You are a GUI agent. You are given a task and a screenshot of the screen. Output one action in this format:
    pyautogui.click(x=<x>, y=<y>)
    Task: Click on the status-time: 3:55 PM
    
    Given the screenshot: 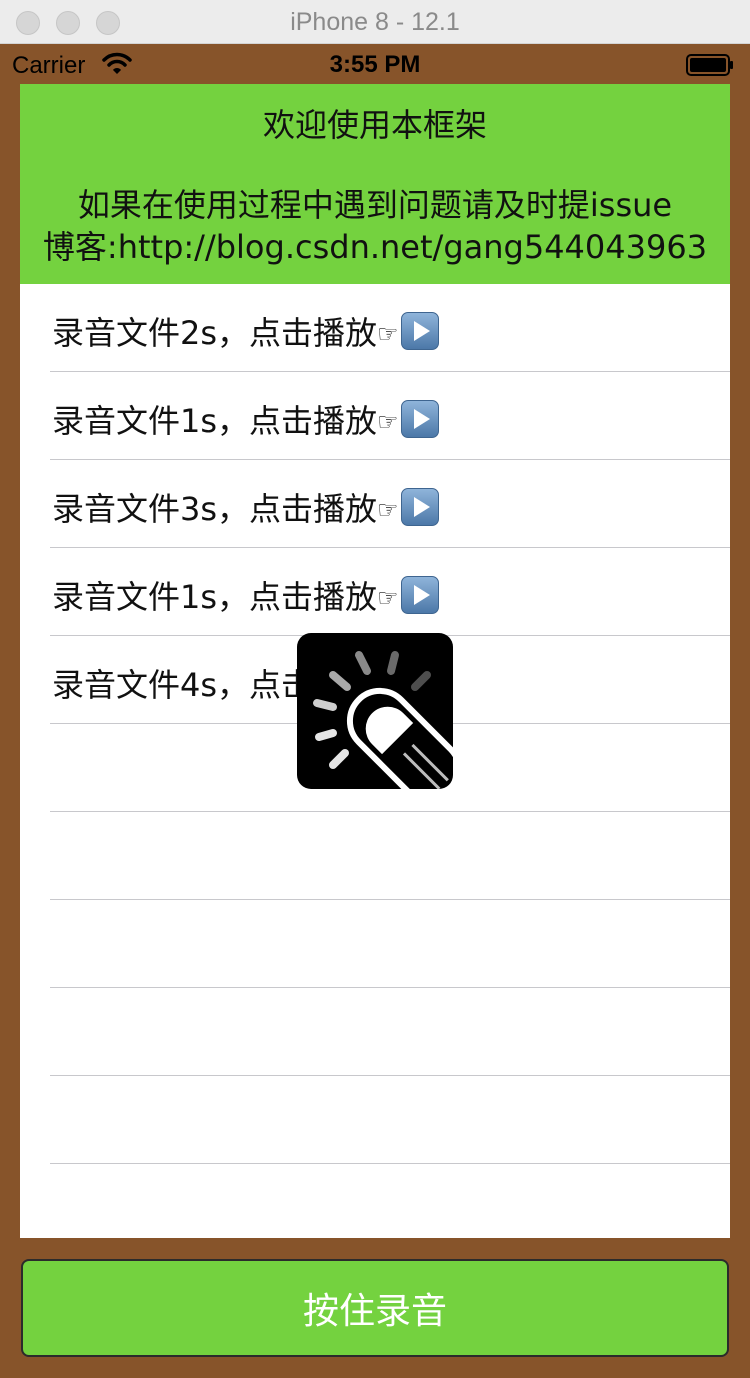 What is the action you would take?
    pyautogui.click(x=375, y=64)
    